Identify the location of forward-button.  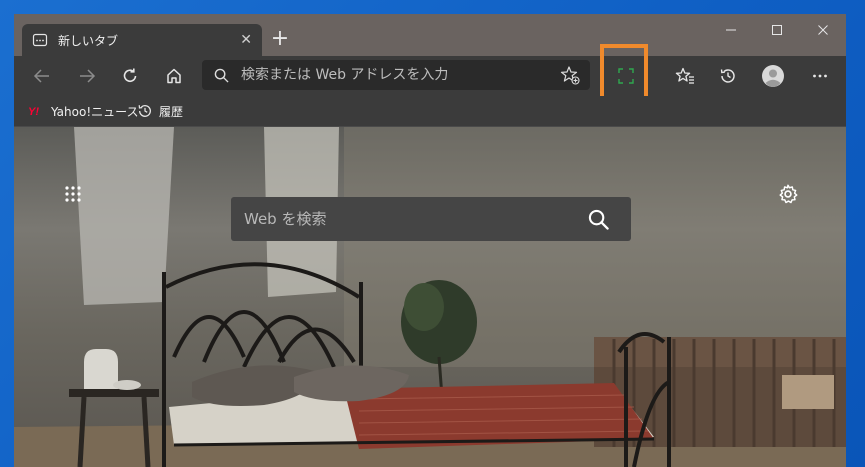
(87, 76).